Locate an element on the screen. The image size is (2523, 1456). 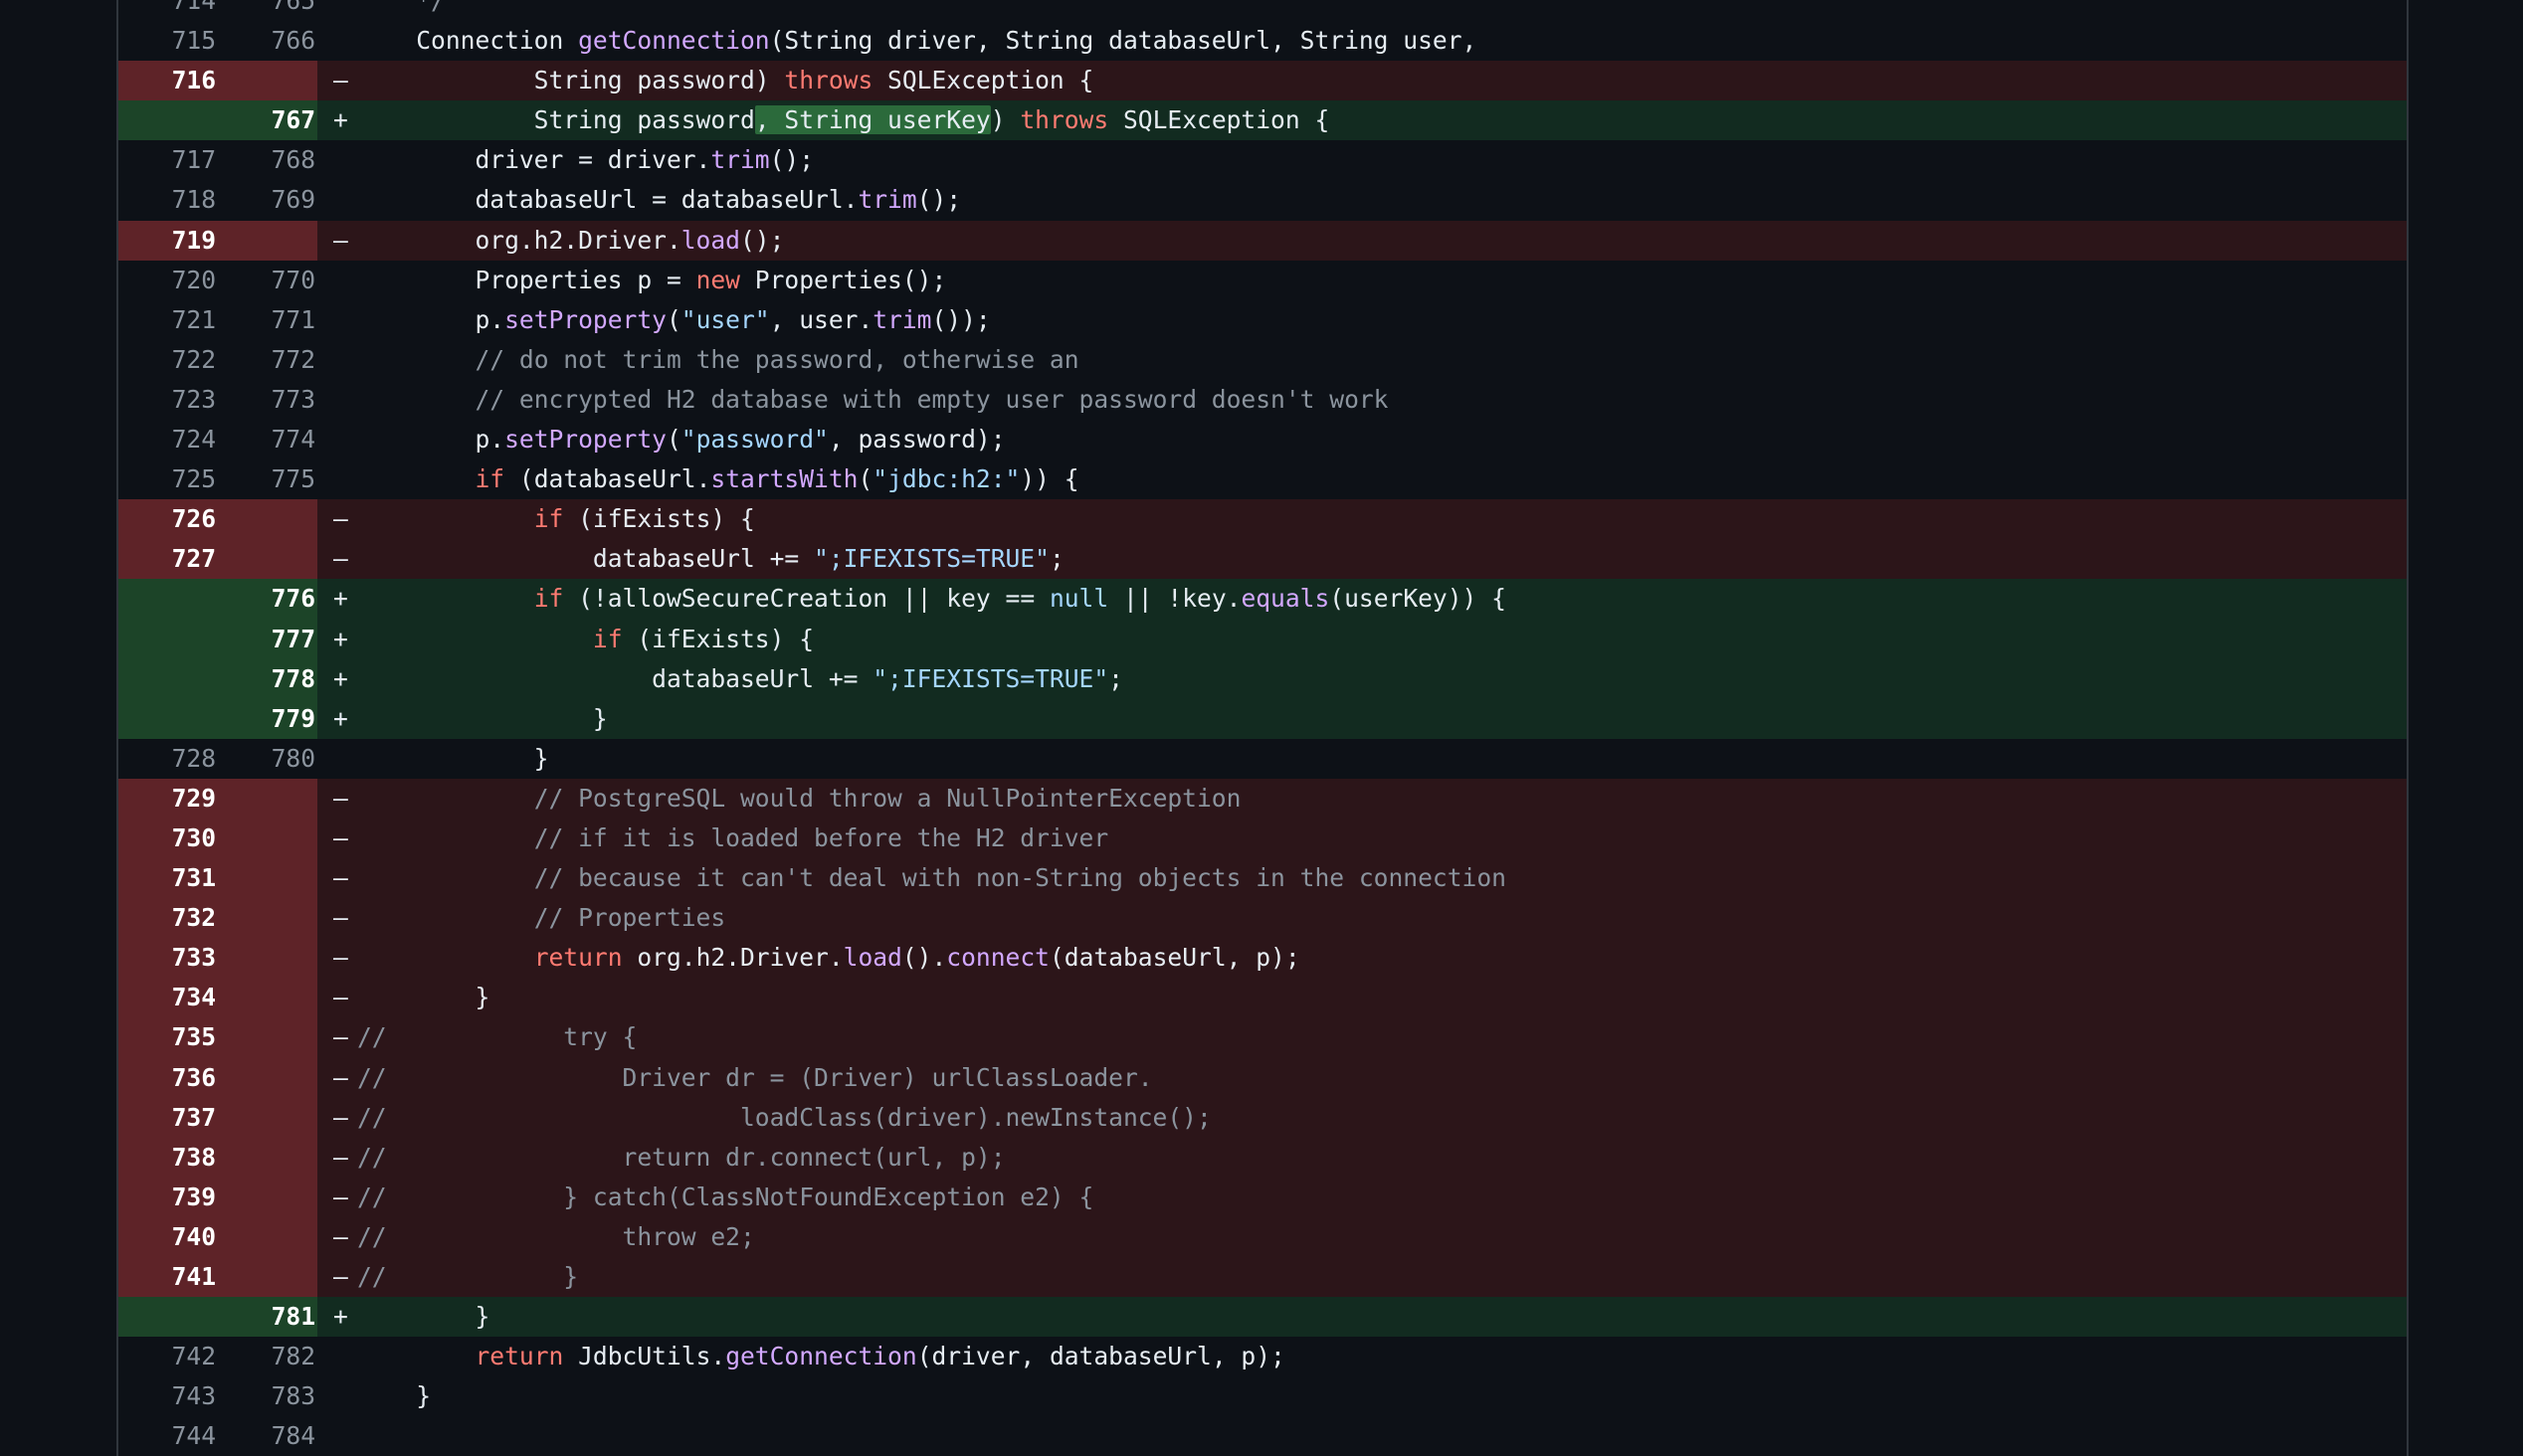
new-line-number: 770 is located at coordinates (267, 280).